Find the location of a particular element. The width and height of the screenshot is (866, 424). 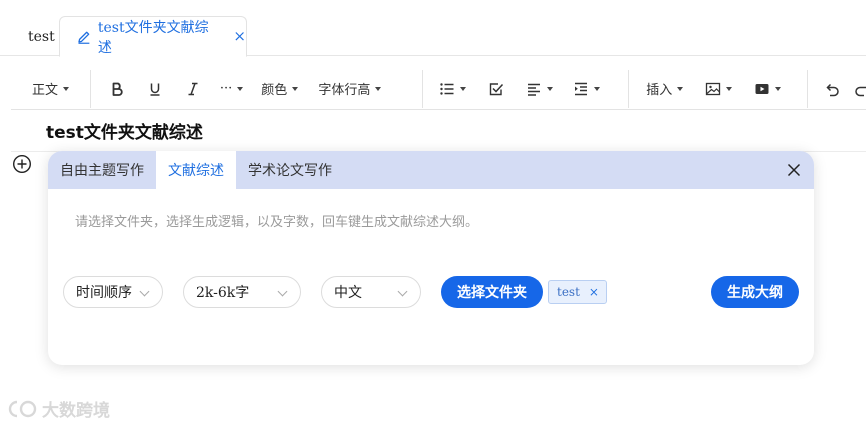

bold-icon is located at coordinates (117, 89).